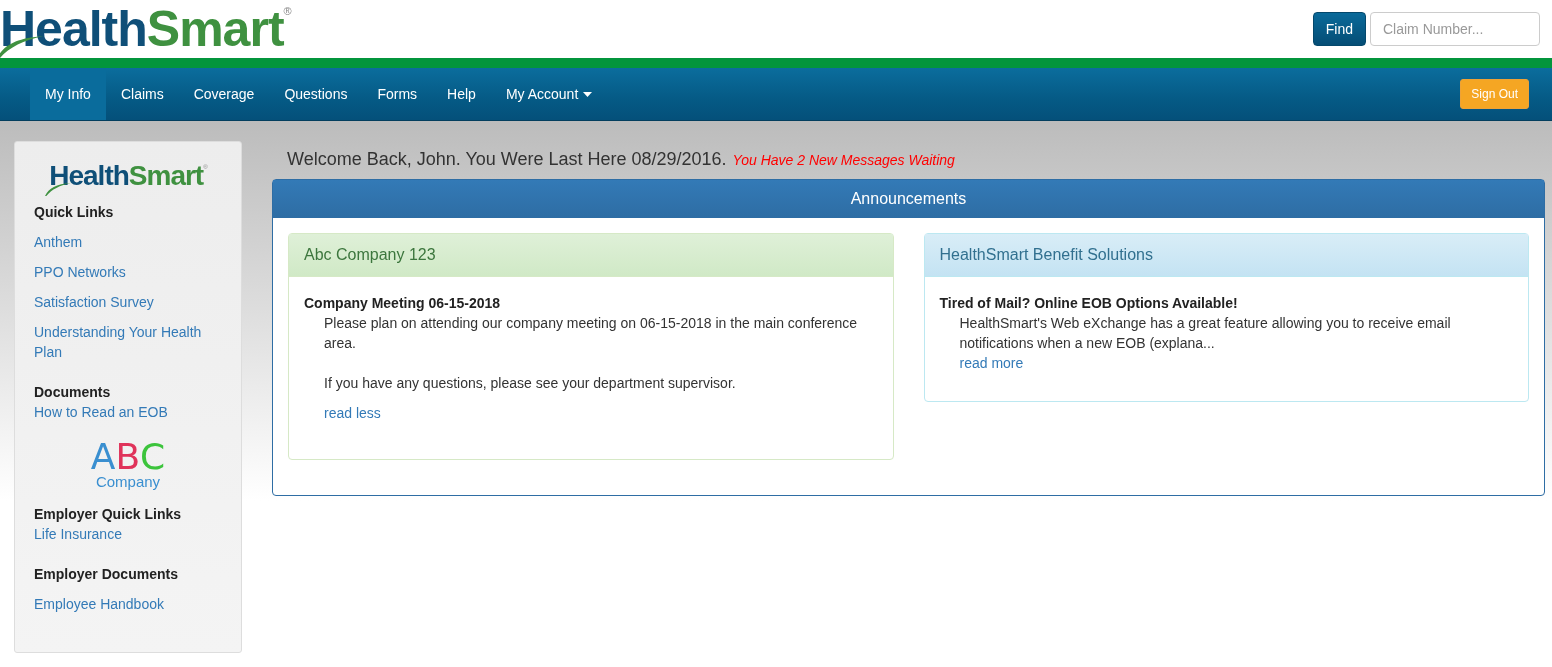  I want to click on find-button: Find, so click(1339, 29).